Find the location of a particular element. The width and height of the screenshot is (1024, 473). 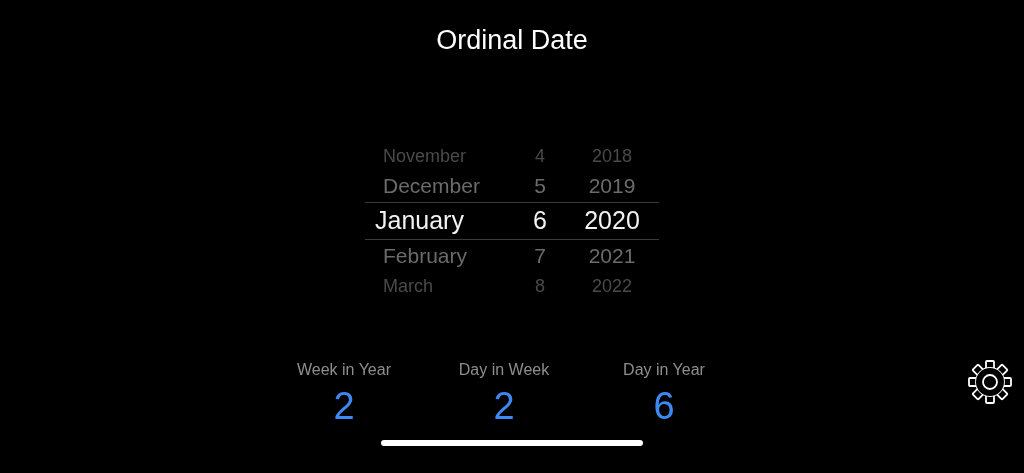

picker-year: 2021 is located at coordinates (612, 256).